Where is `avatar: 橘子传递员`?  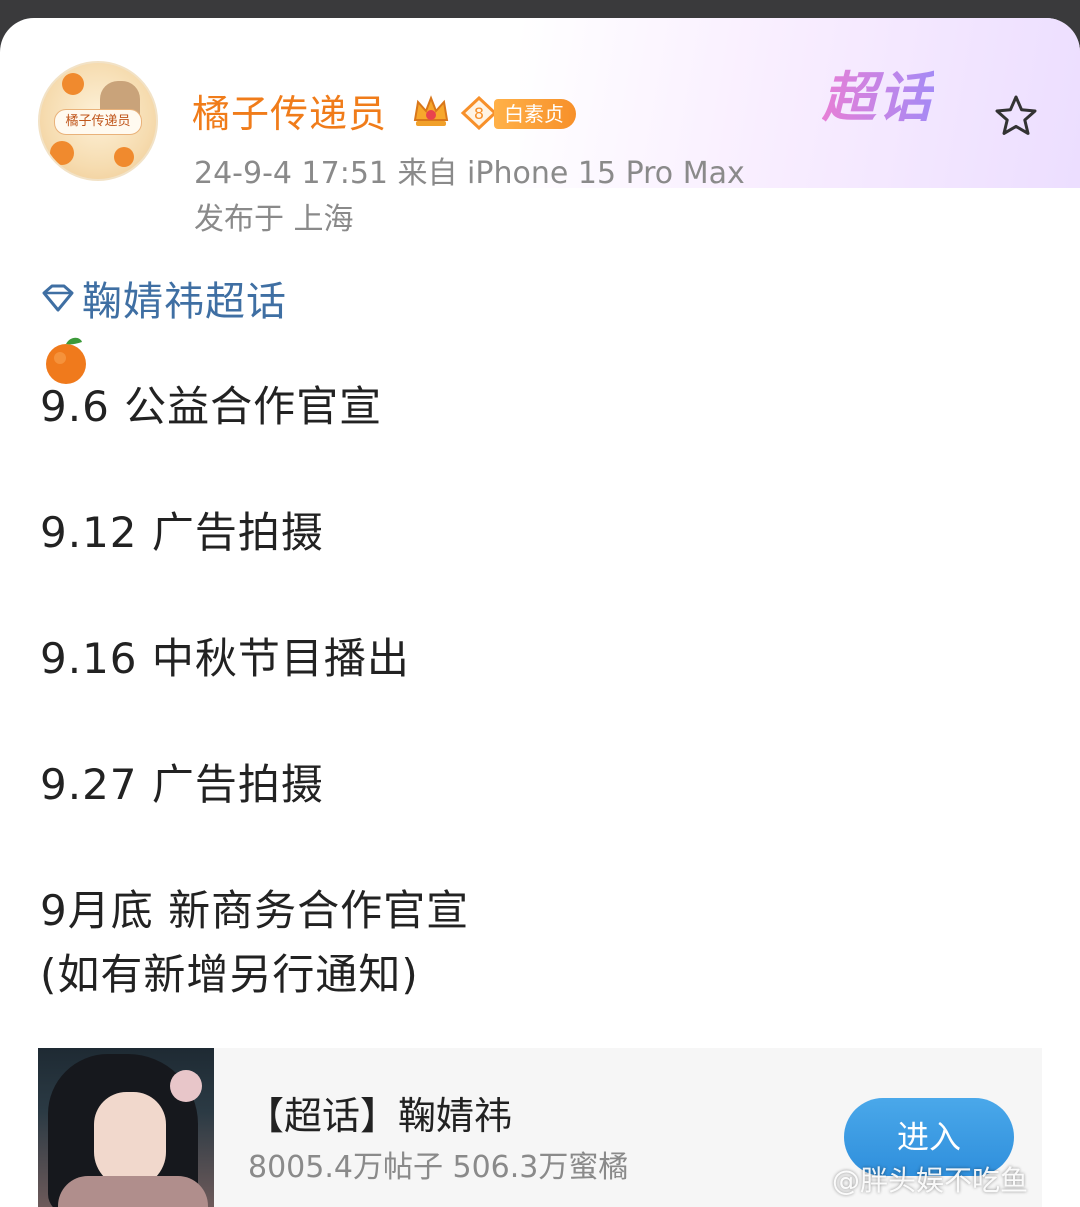 avatar: 橘子传递员 is located at coordinates (98, 121).